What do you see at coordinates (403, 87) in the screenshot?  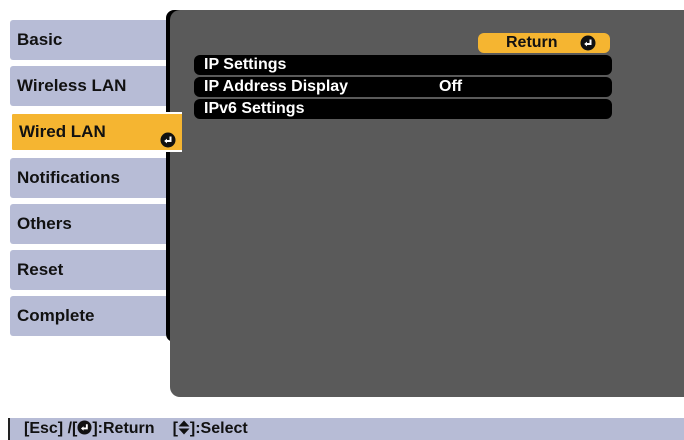 I see `menu-row-ip-address-display: IP Address Display Off` at bounding box center [403, 87].